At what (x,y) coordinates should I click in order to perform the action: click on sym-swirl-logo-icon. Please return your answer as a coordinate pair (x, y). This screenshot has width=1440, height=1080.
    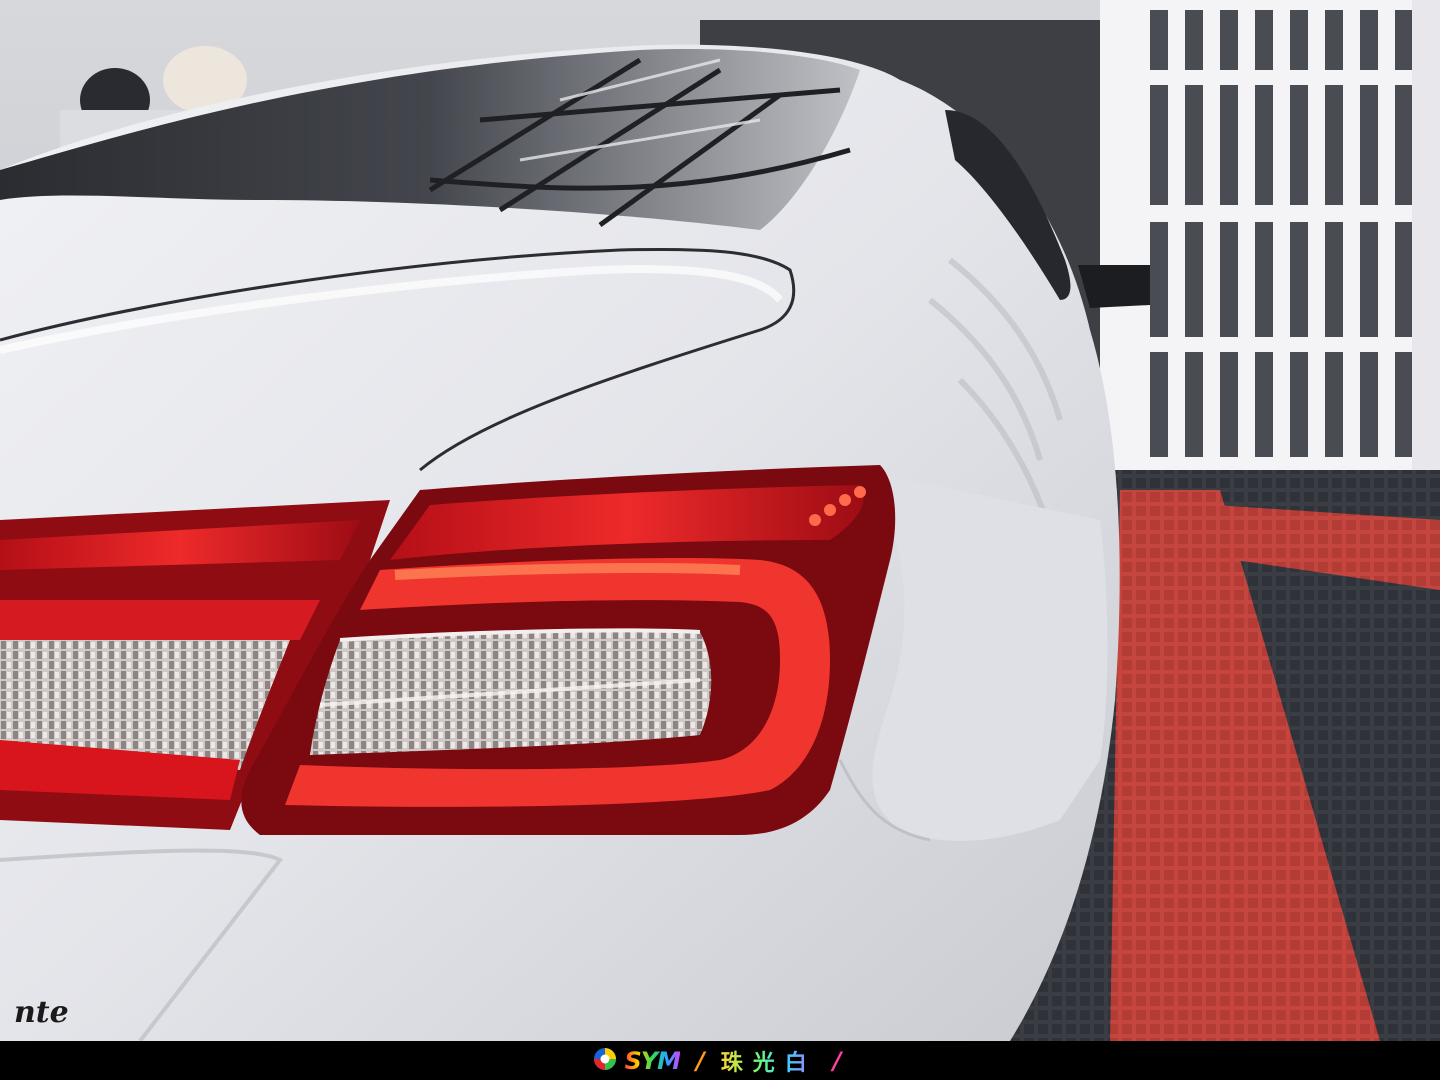
    Looking at the image, I should click on (605, 1061).